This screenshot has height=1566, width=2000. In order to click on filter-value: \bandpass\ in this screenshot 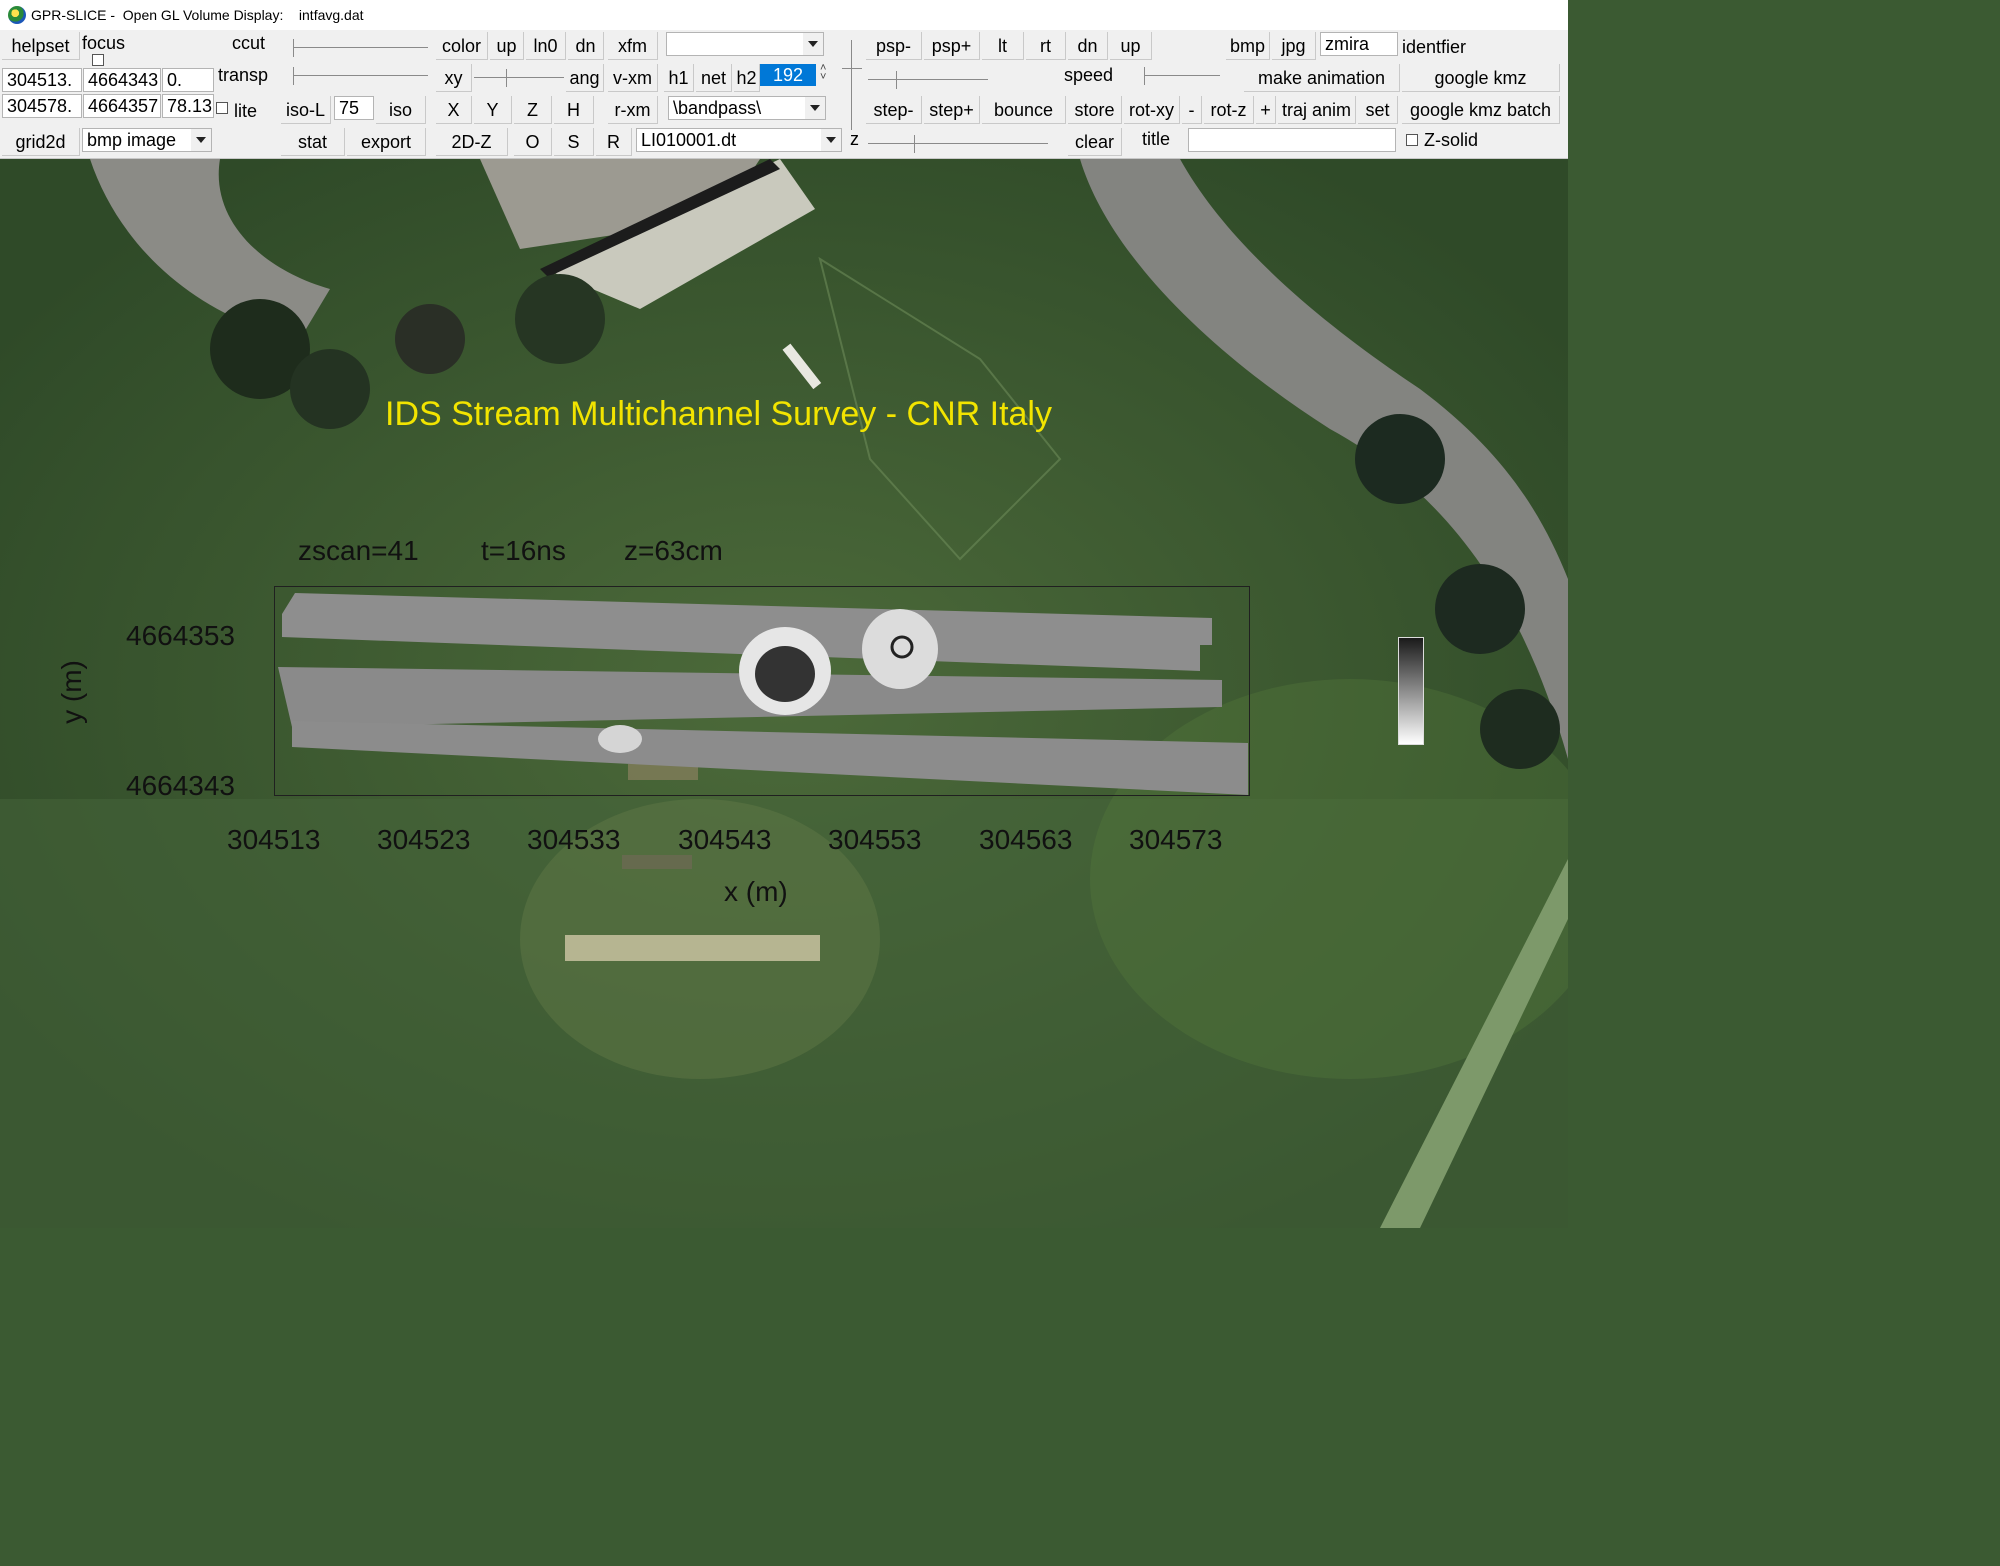, I will do `click(717, 108)`.